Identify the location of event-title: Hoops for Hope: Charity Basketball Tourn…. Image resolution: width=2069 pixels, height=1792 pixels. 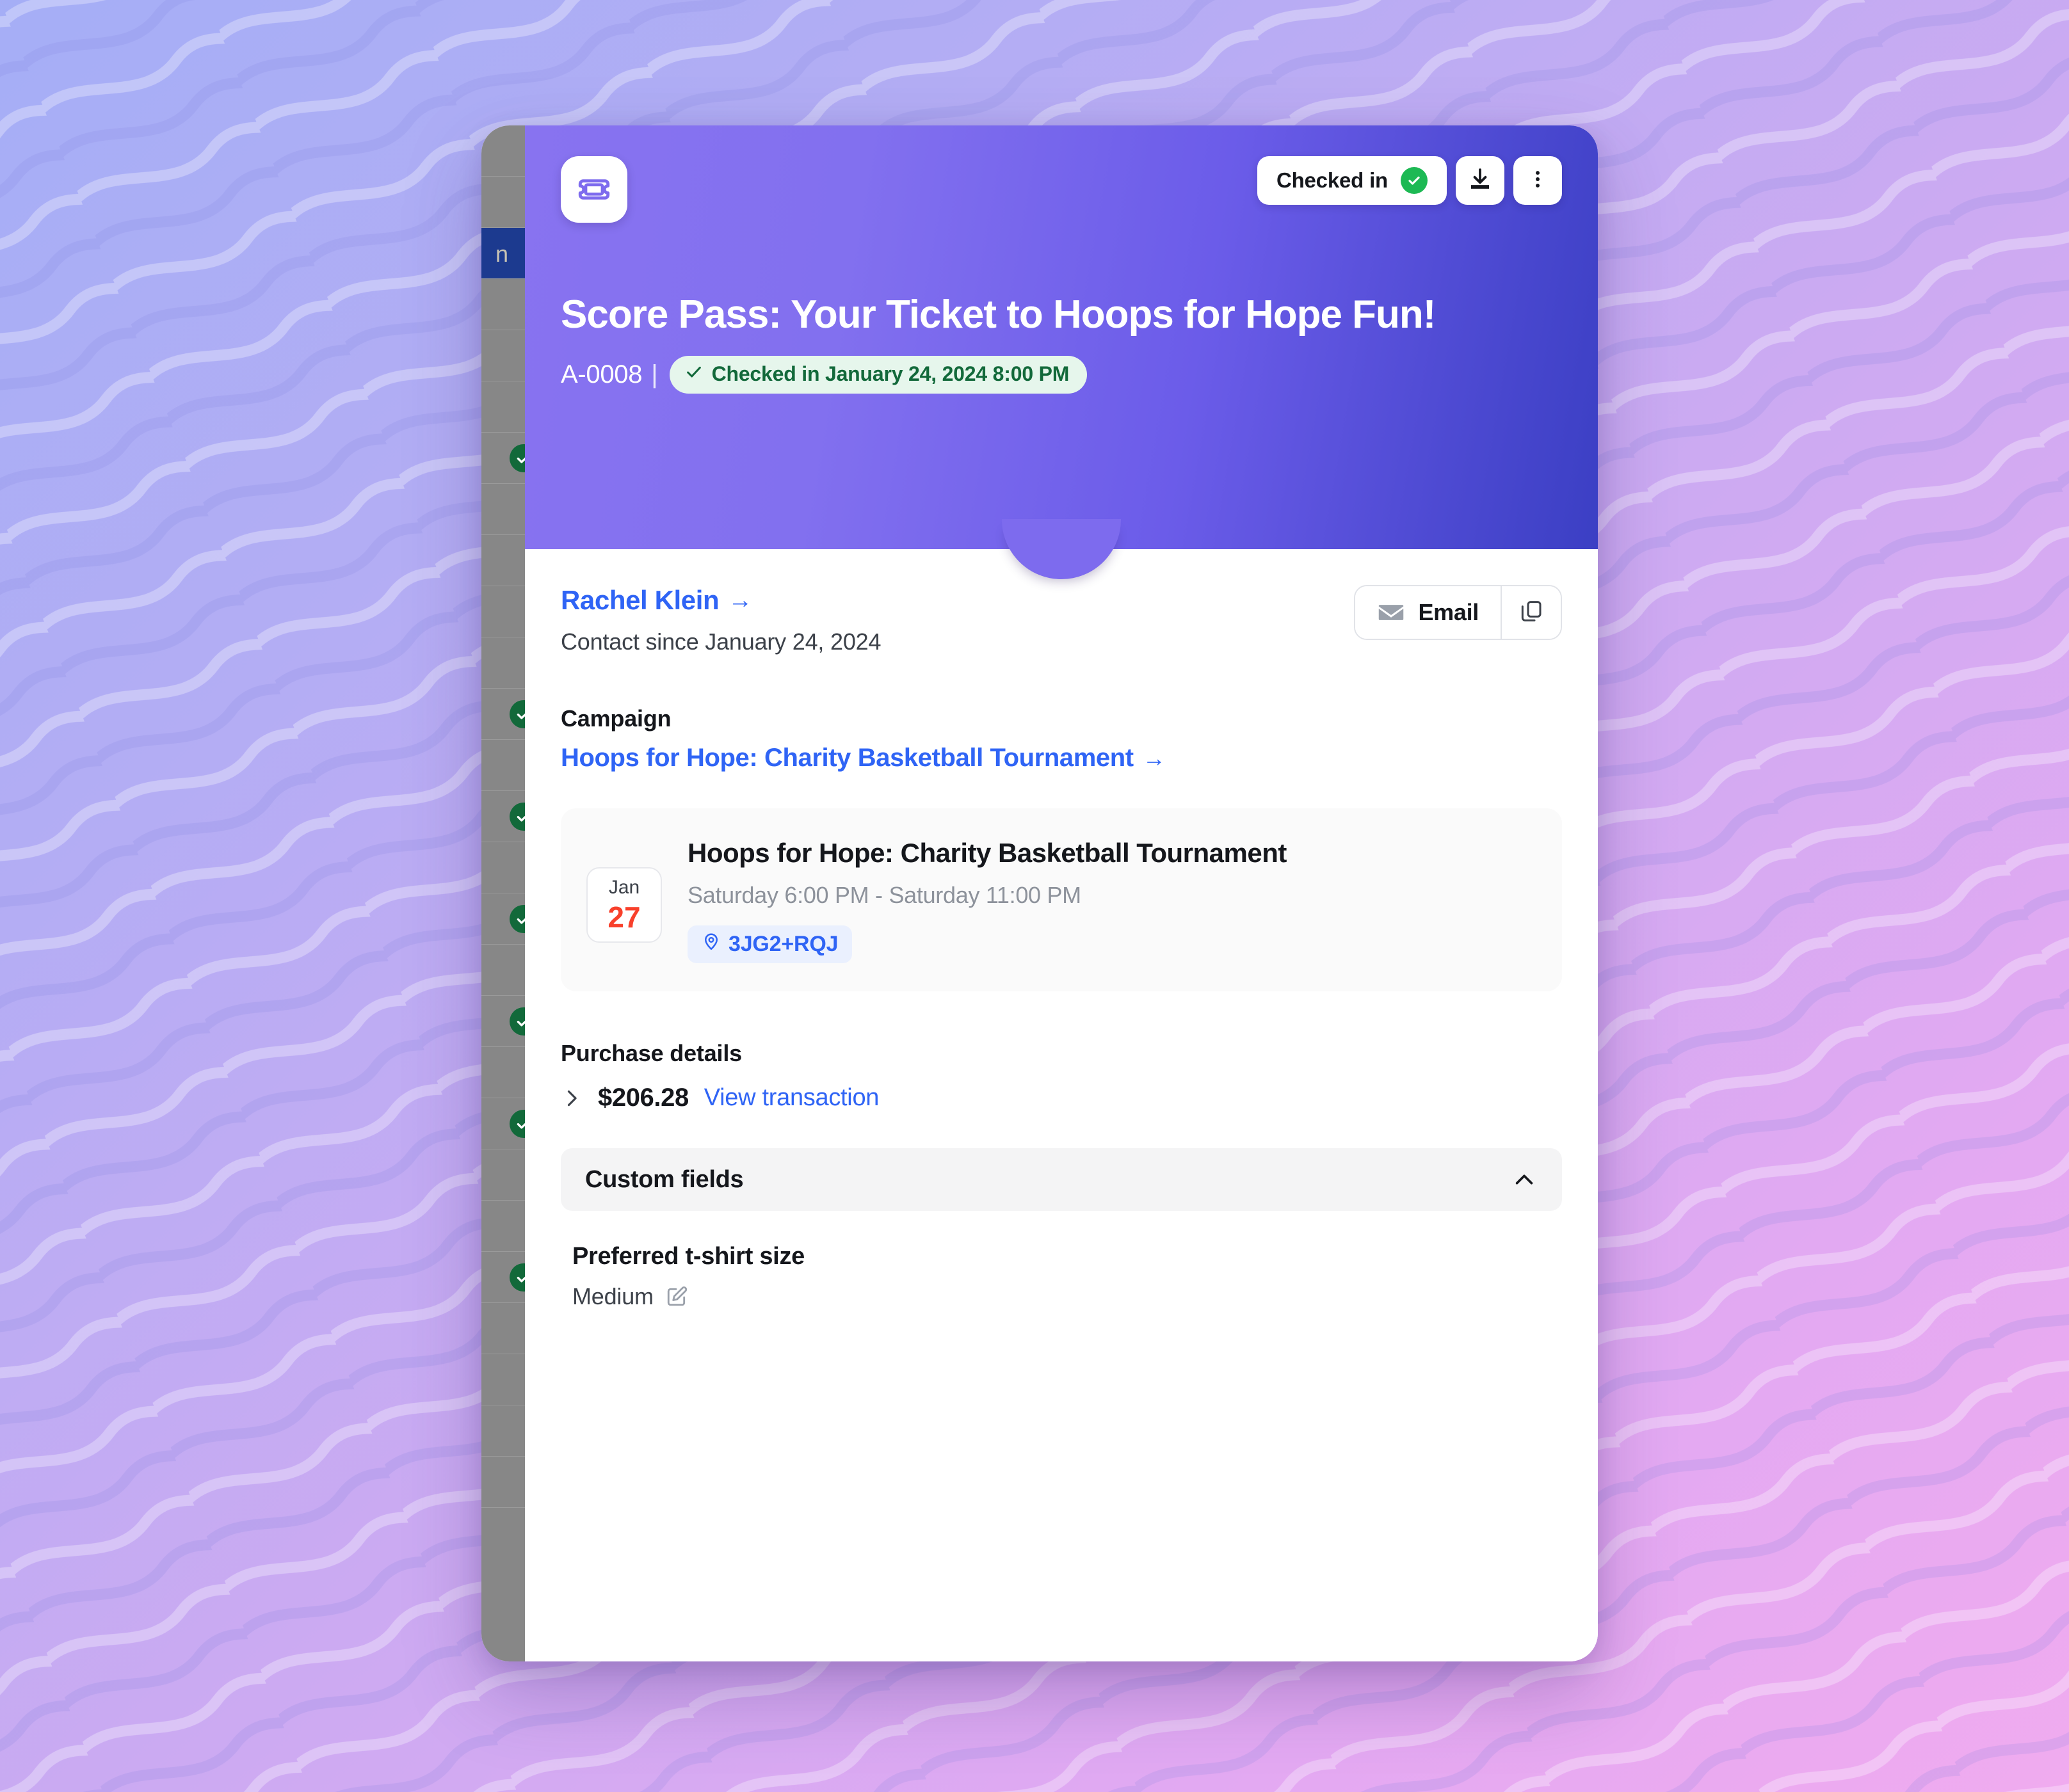
(987, 853).